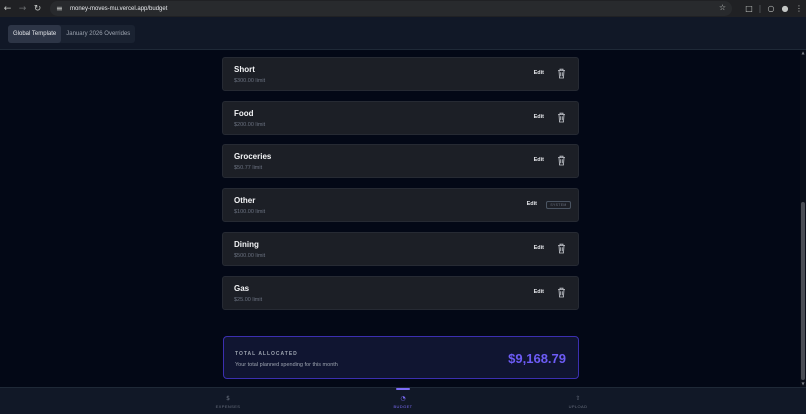 Image resolution: width=806 pixels, height=414 pixels. Describe the element at coordinates (400, 161) in the screenshot. I see `category-card: Groceries $50.77 limit Edit` at that location.